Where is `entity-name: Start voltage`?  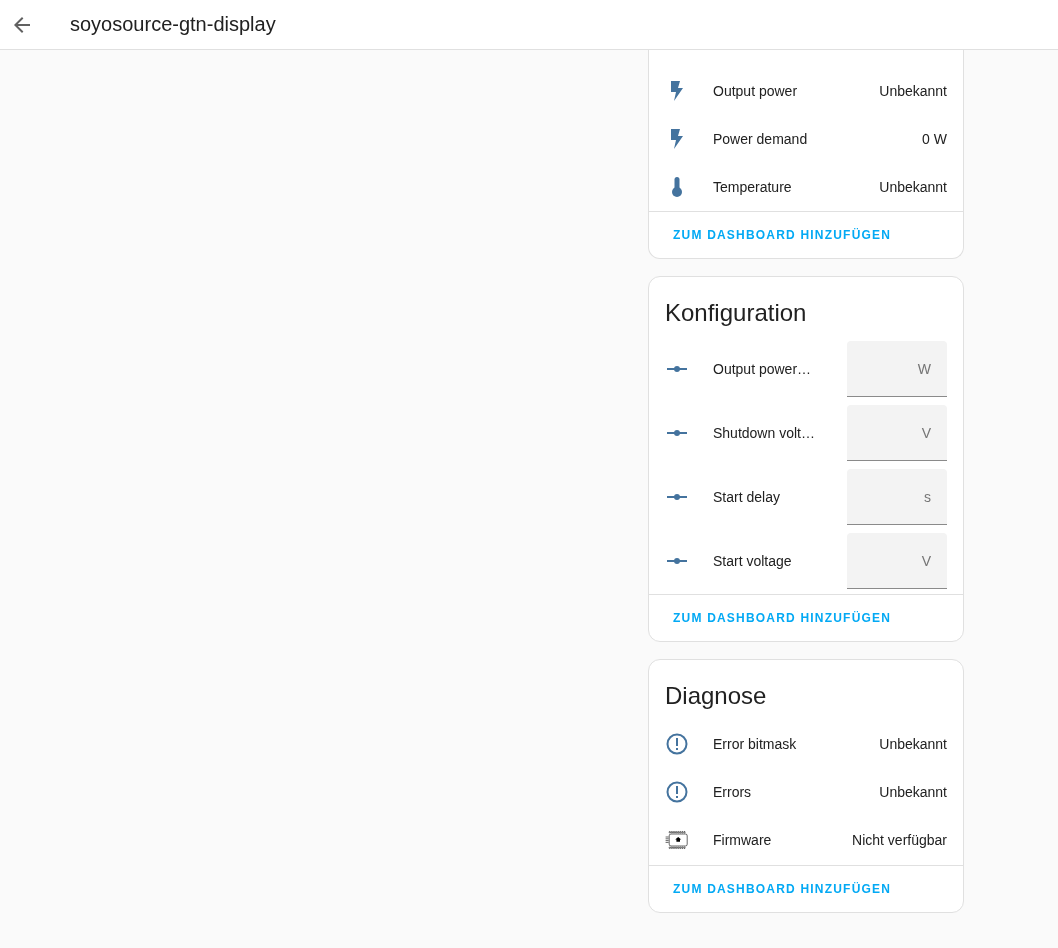 entity-name: Start voltage is located at coordinates (753, 561).